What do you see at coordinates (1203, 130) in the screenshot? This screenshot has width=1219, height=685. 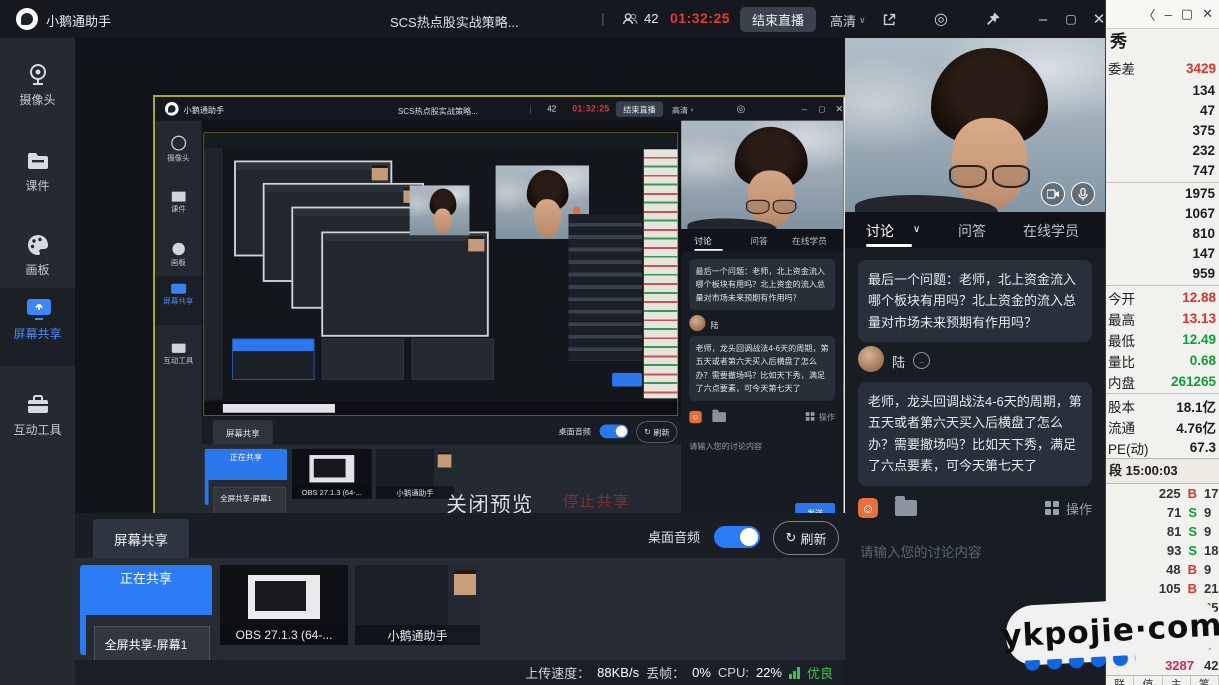 I see `ask-volume: 375` at bounding box center [1203, 130].